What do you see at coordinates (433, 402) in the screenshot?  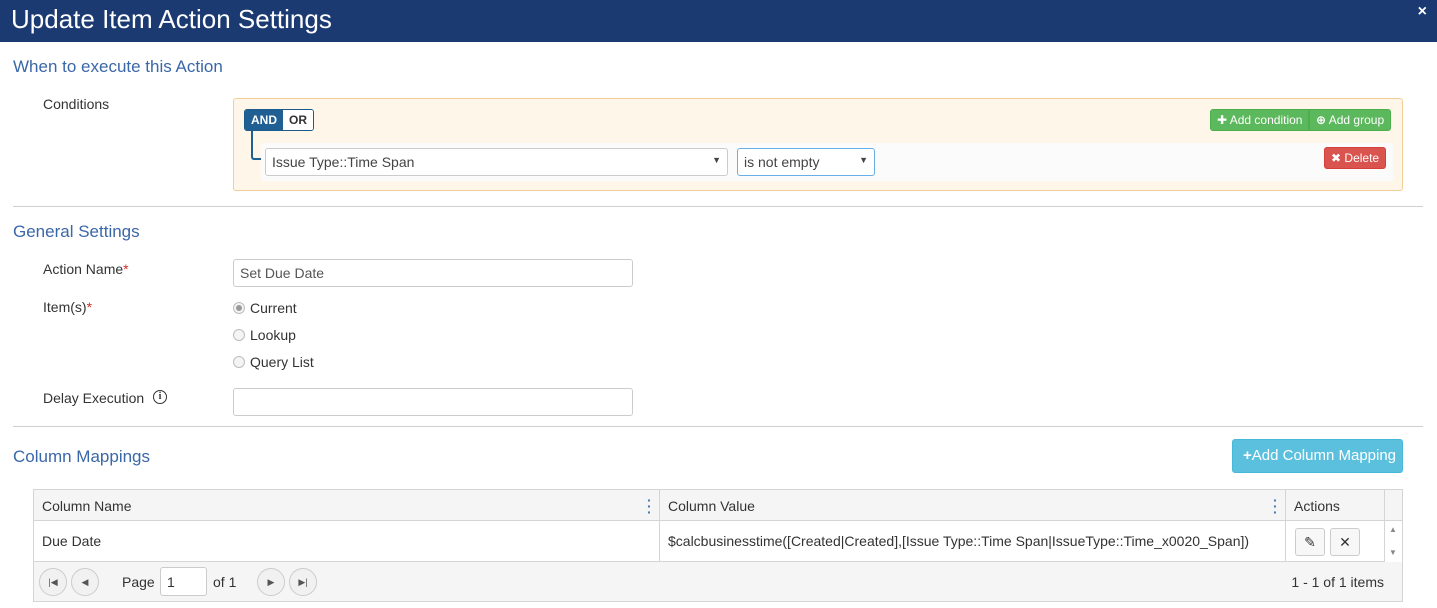 I see `delay-execution-input` at bounding box center [433, 402].